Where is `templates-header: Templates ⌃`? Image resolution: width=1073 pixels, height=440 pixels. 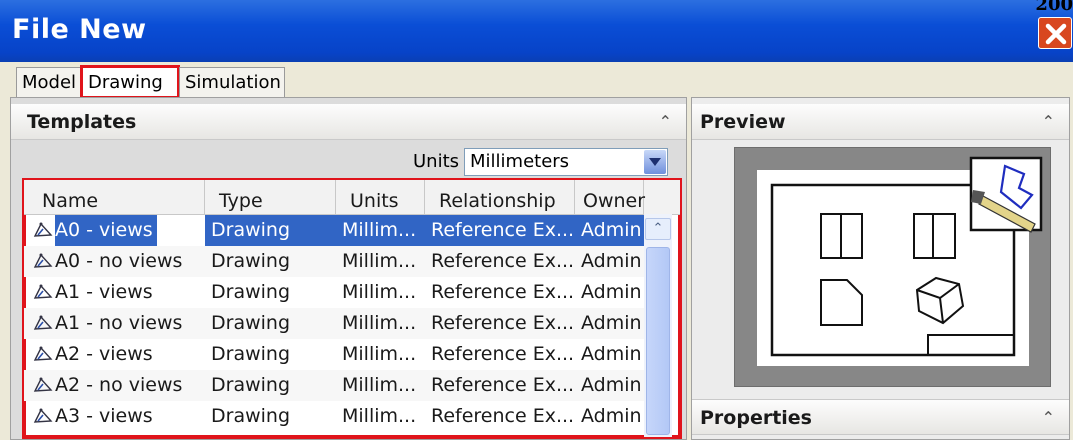
templates-header: Templates ⌃ is located at coordinates (348, 122).